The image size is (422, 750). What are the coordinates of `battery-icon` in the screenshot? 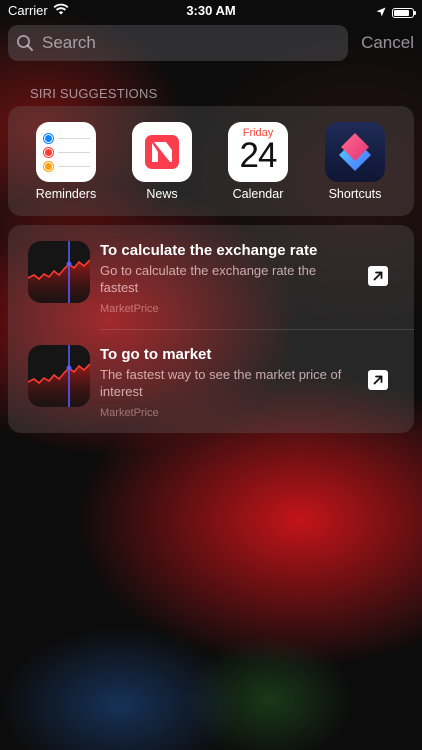 It's located at (404, 13).